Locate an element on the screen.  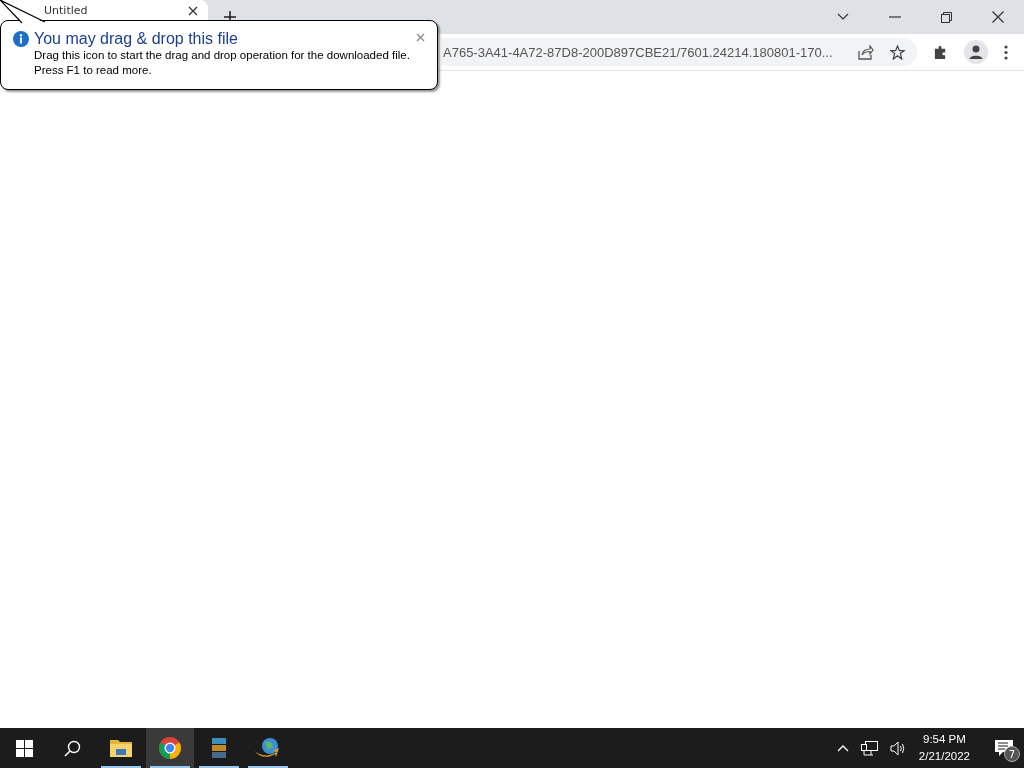
time-text: 9:54 PM is located at coordinates (944, 739).